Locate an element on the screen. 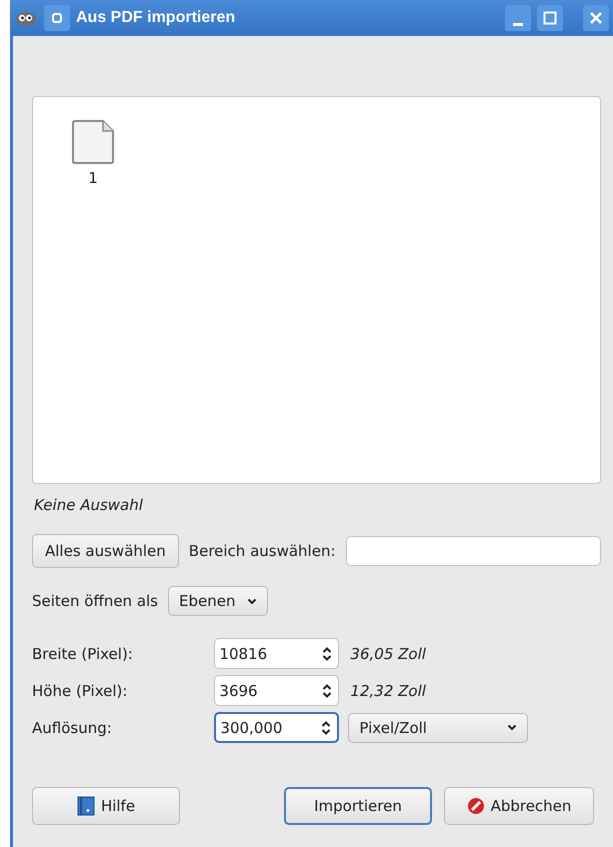  window-menu-button is located at coordinates (57, 18).